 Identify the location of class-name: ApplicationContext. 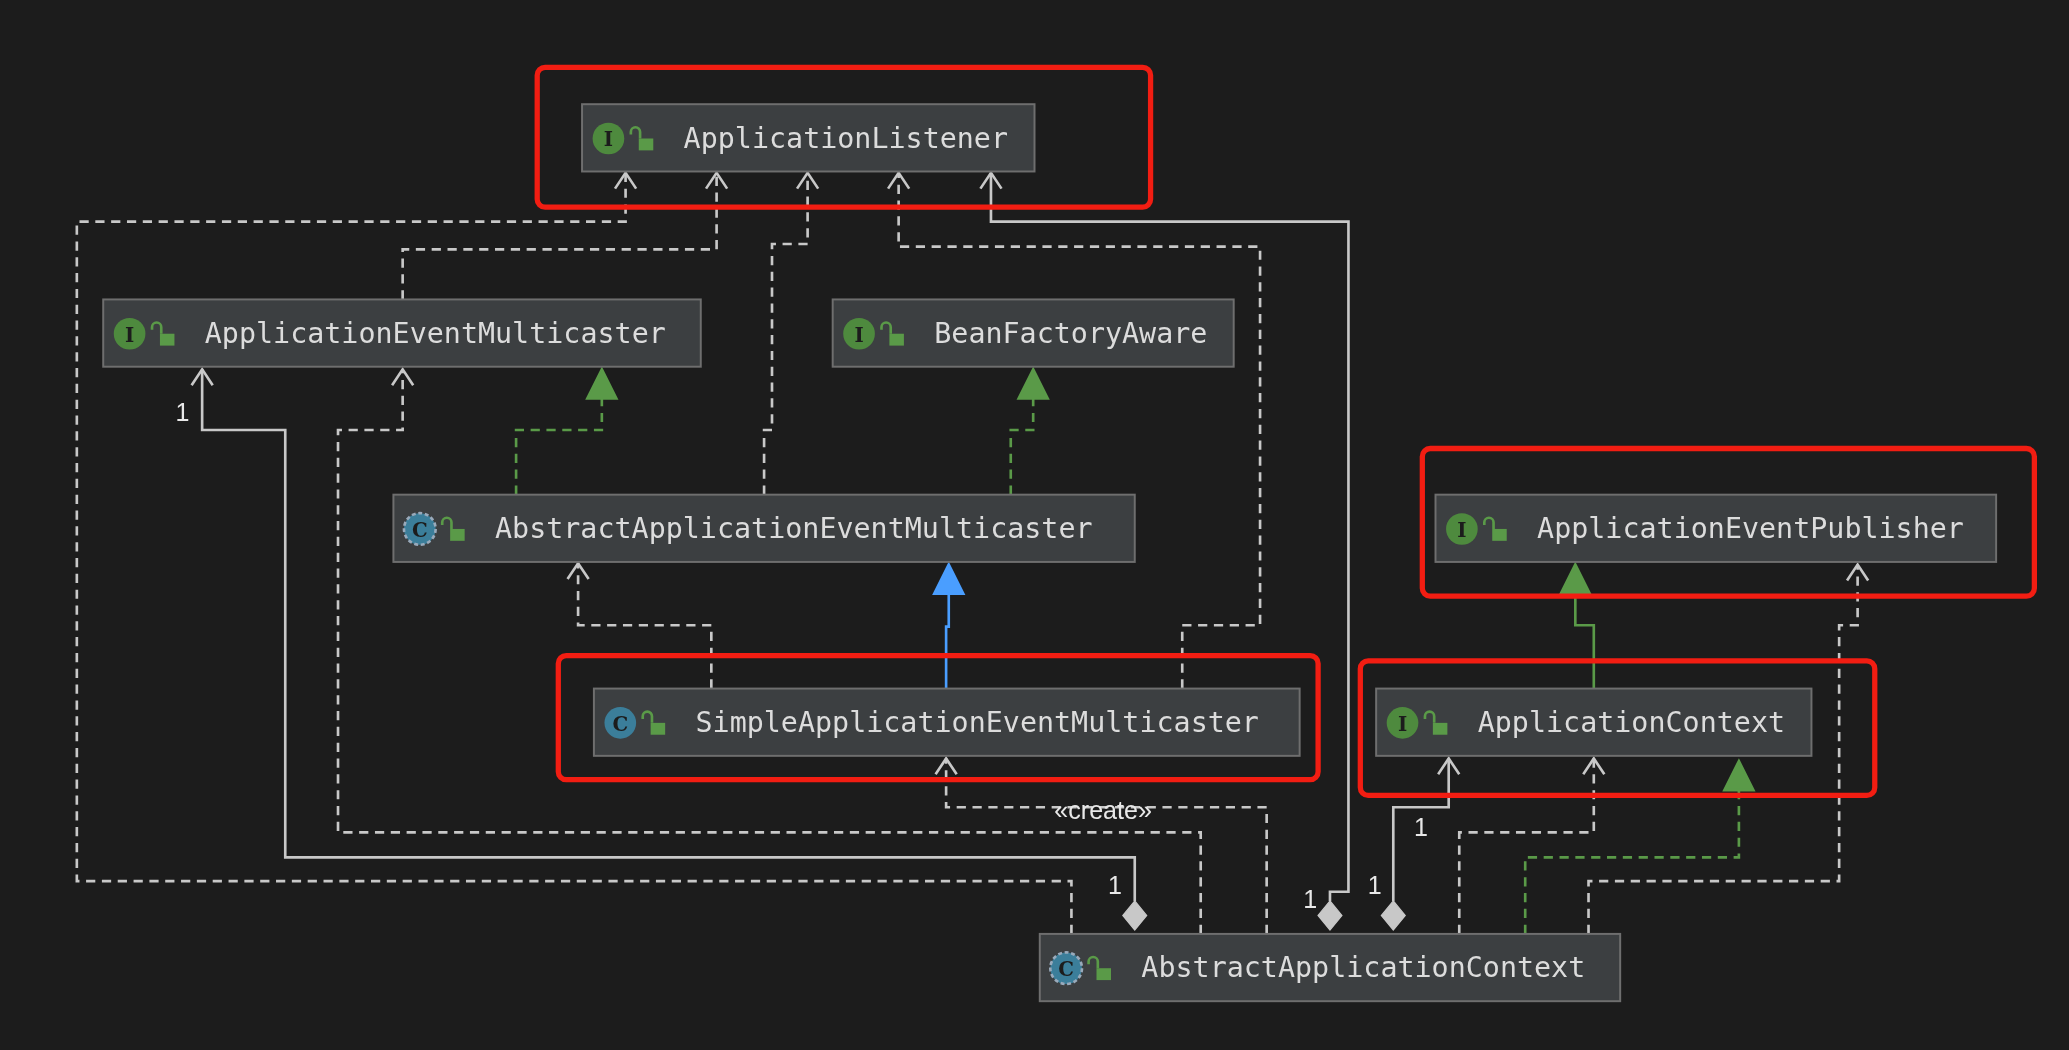
(1631, 723).